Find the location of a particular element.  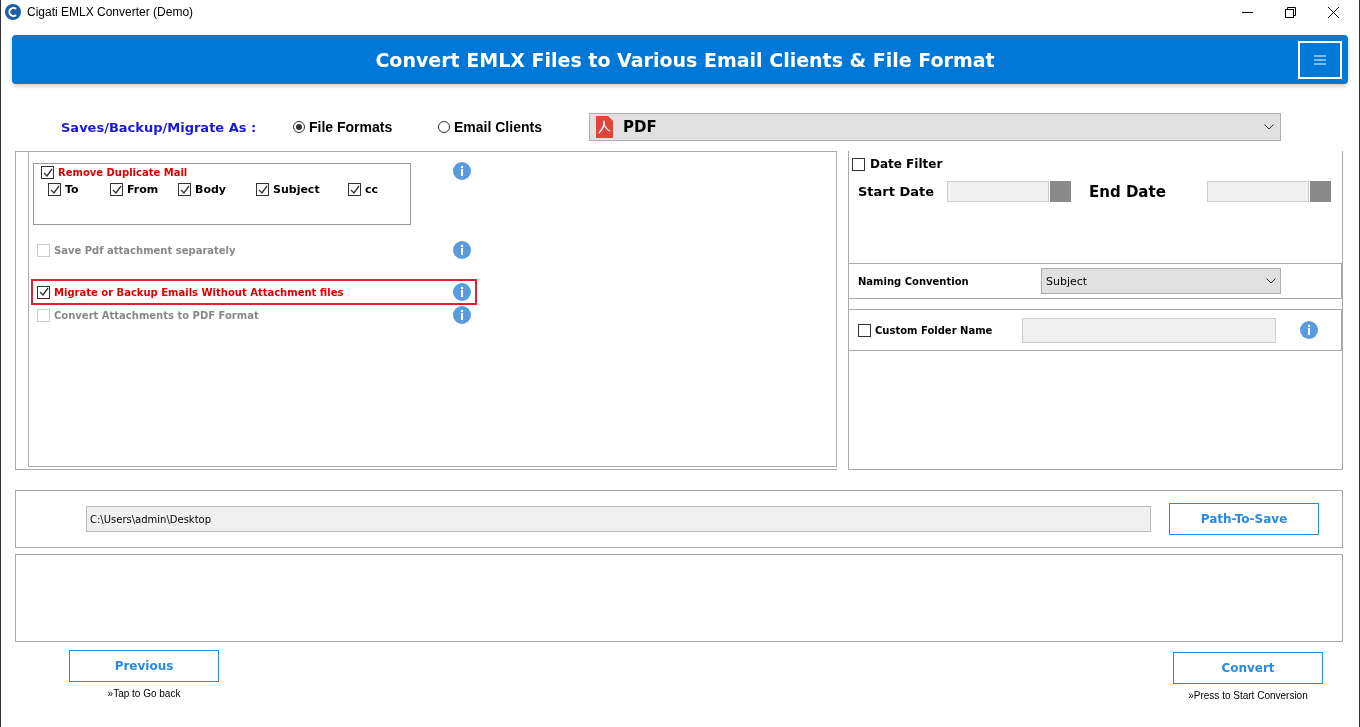

window-title: Cigati EMLX Converter (Demo) is located at coordinates (111, 12).